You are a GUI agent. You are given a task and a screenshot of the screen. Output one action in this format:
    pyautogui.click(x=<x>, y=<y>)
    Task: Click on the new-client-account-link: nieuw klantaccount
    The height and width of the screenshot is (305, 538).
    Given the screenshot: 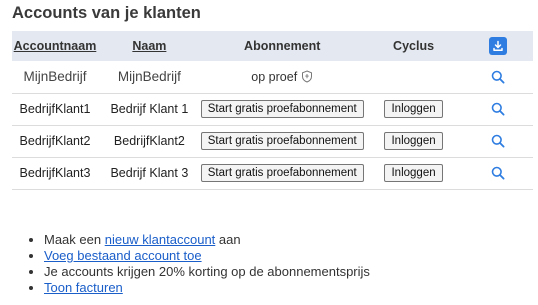 What is the action you would take?
    pyautogui.click(x=160, y=239)
    